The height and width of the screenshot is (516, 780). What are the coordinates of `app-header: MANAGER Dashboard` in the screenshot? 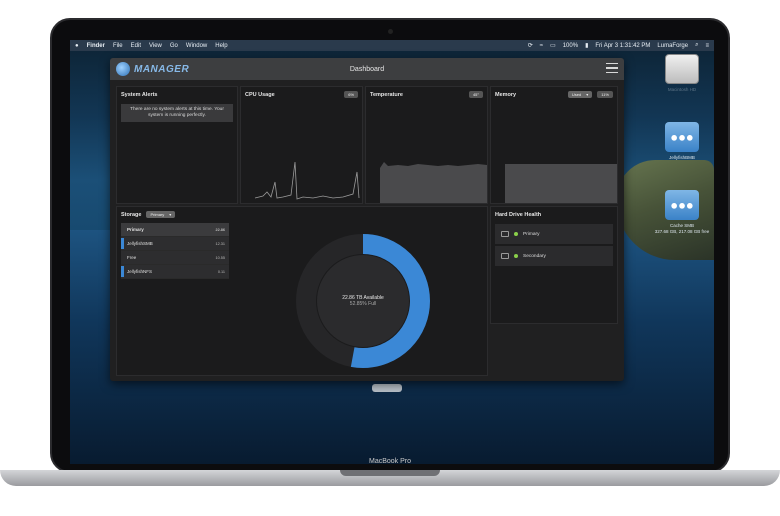 It's located at (367, 69).